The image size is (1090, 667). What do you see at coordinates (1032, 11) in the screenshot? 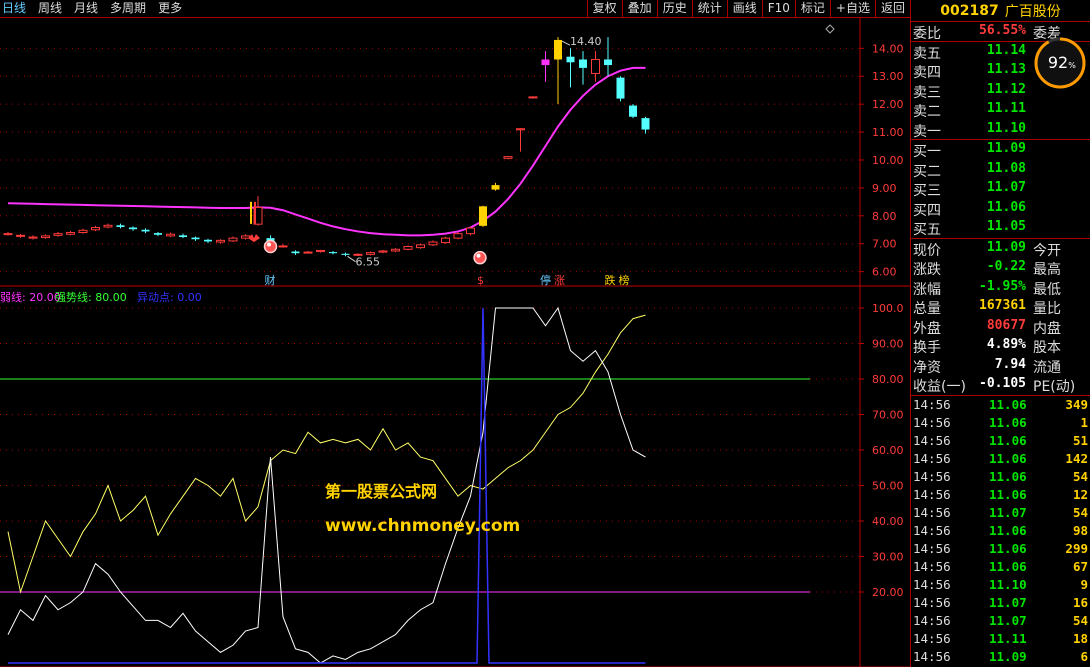
I see `stock-name: 广百股份` at bounding box center [1032, 11].